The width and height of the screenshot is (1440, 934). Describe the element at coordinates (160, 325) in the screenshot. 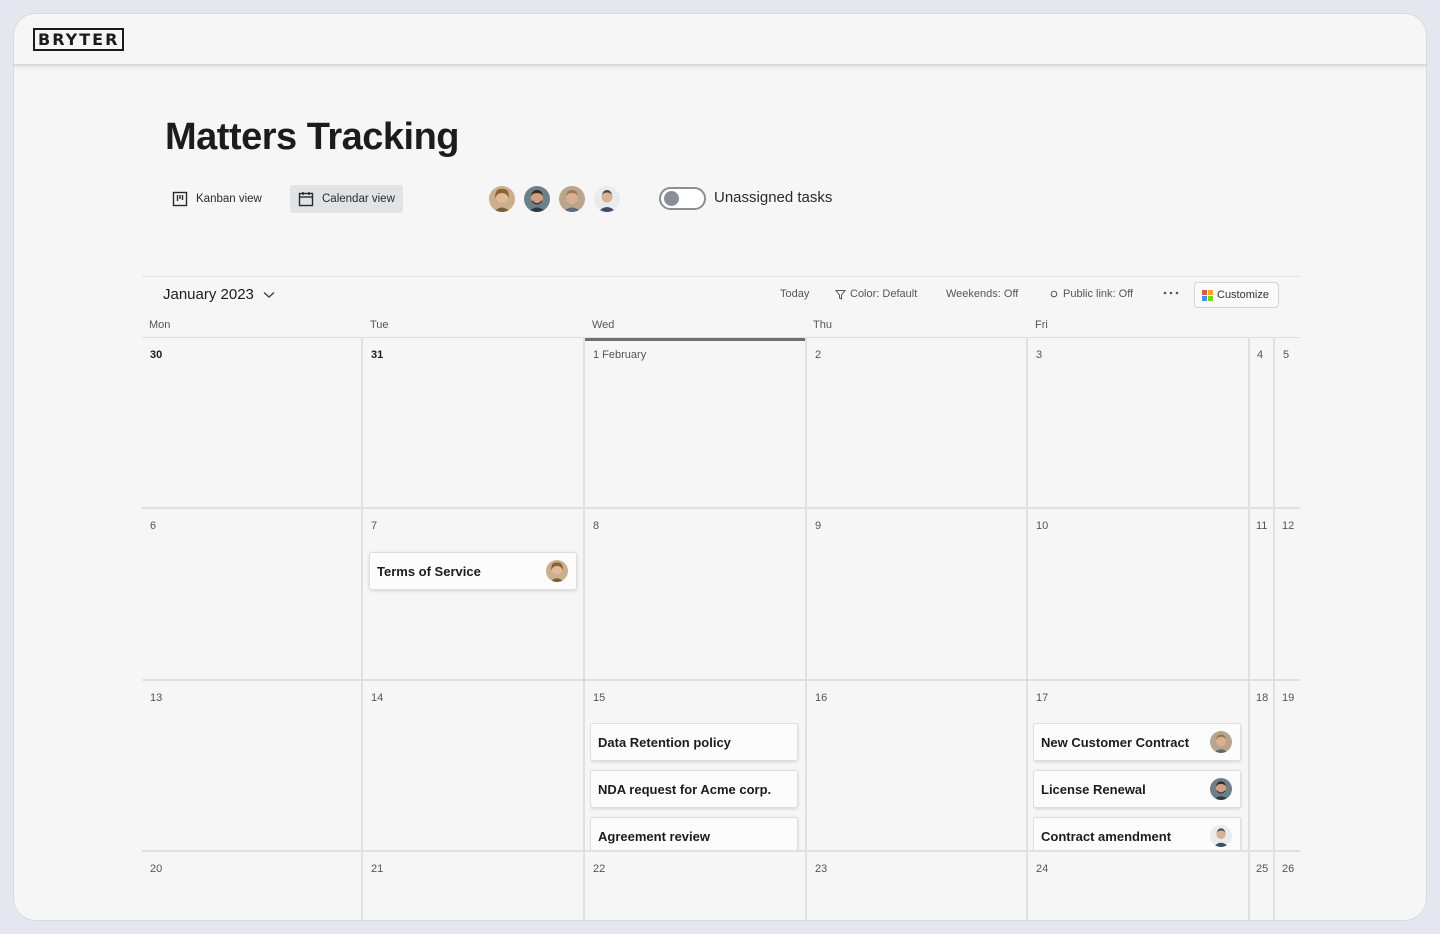

I see `weekday-label: Mon` at that location.